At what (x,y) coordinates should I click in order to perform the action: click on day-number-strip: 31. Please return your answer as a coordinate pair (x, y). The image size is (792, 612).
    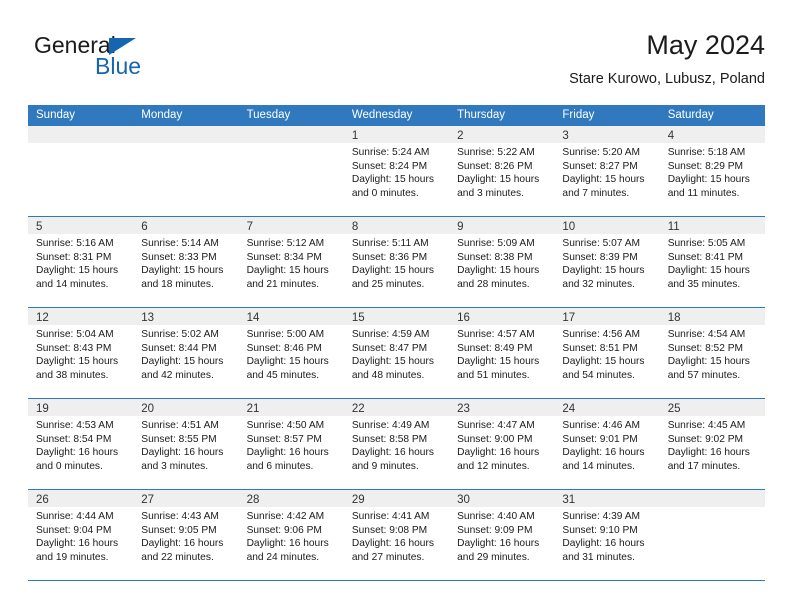
    Looking at the image, I should click on (607, 498).